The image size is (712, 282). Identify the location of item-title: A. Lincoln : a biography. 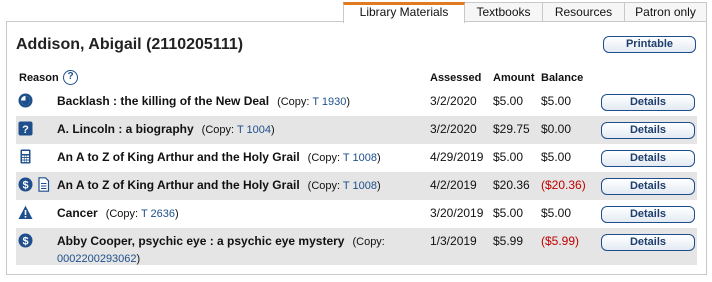
(125, 129).